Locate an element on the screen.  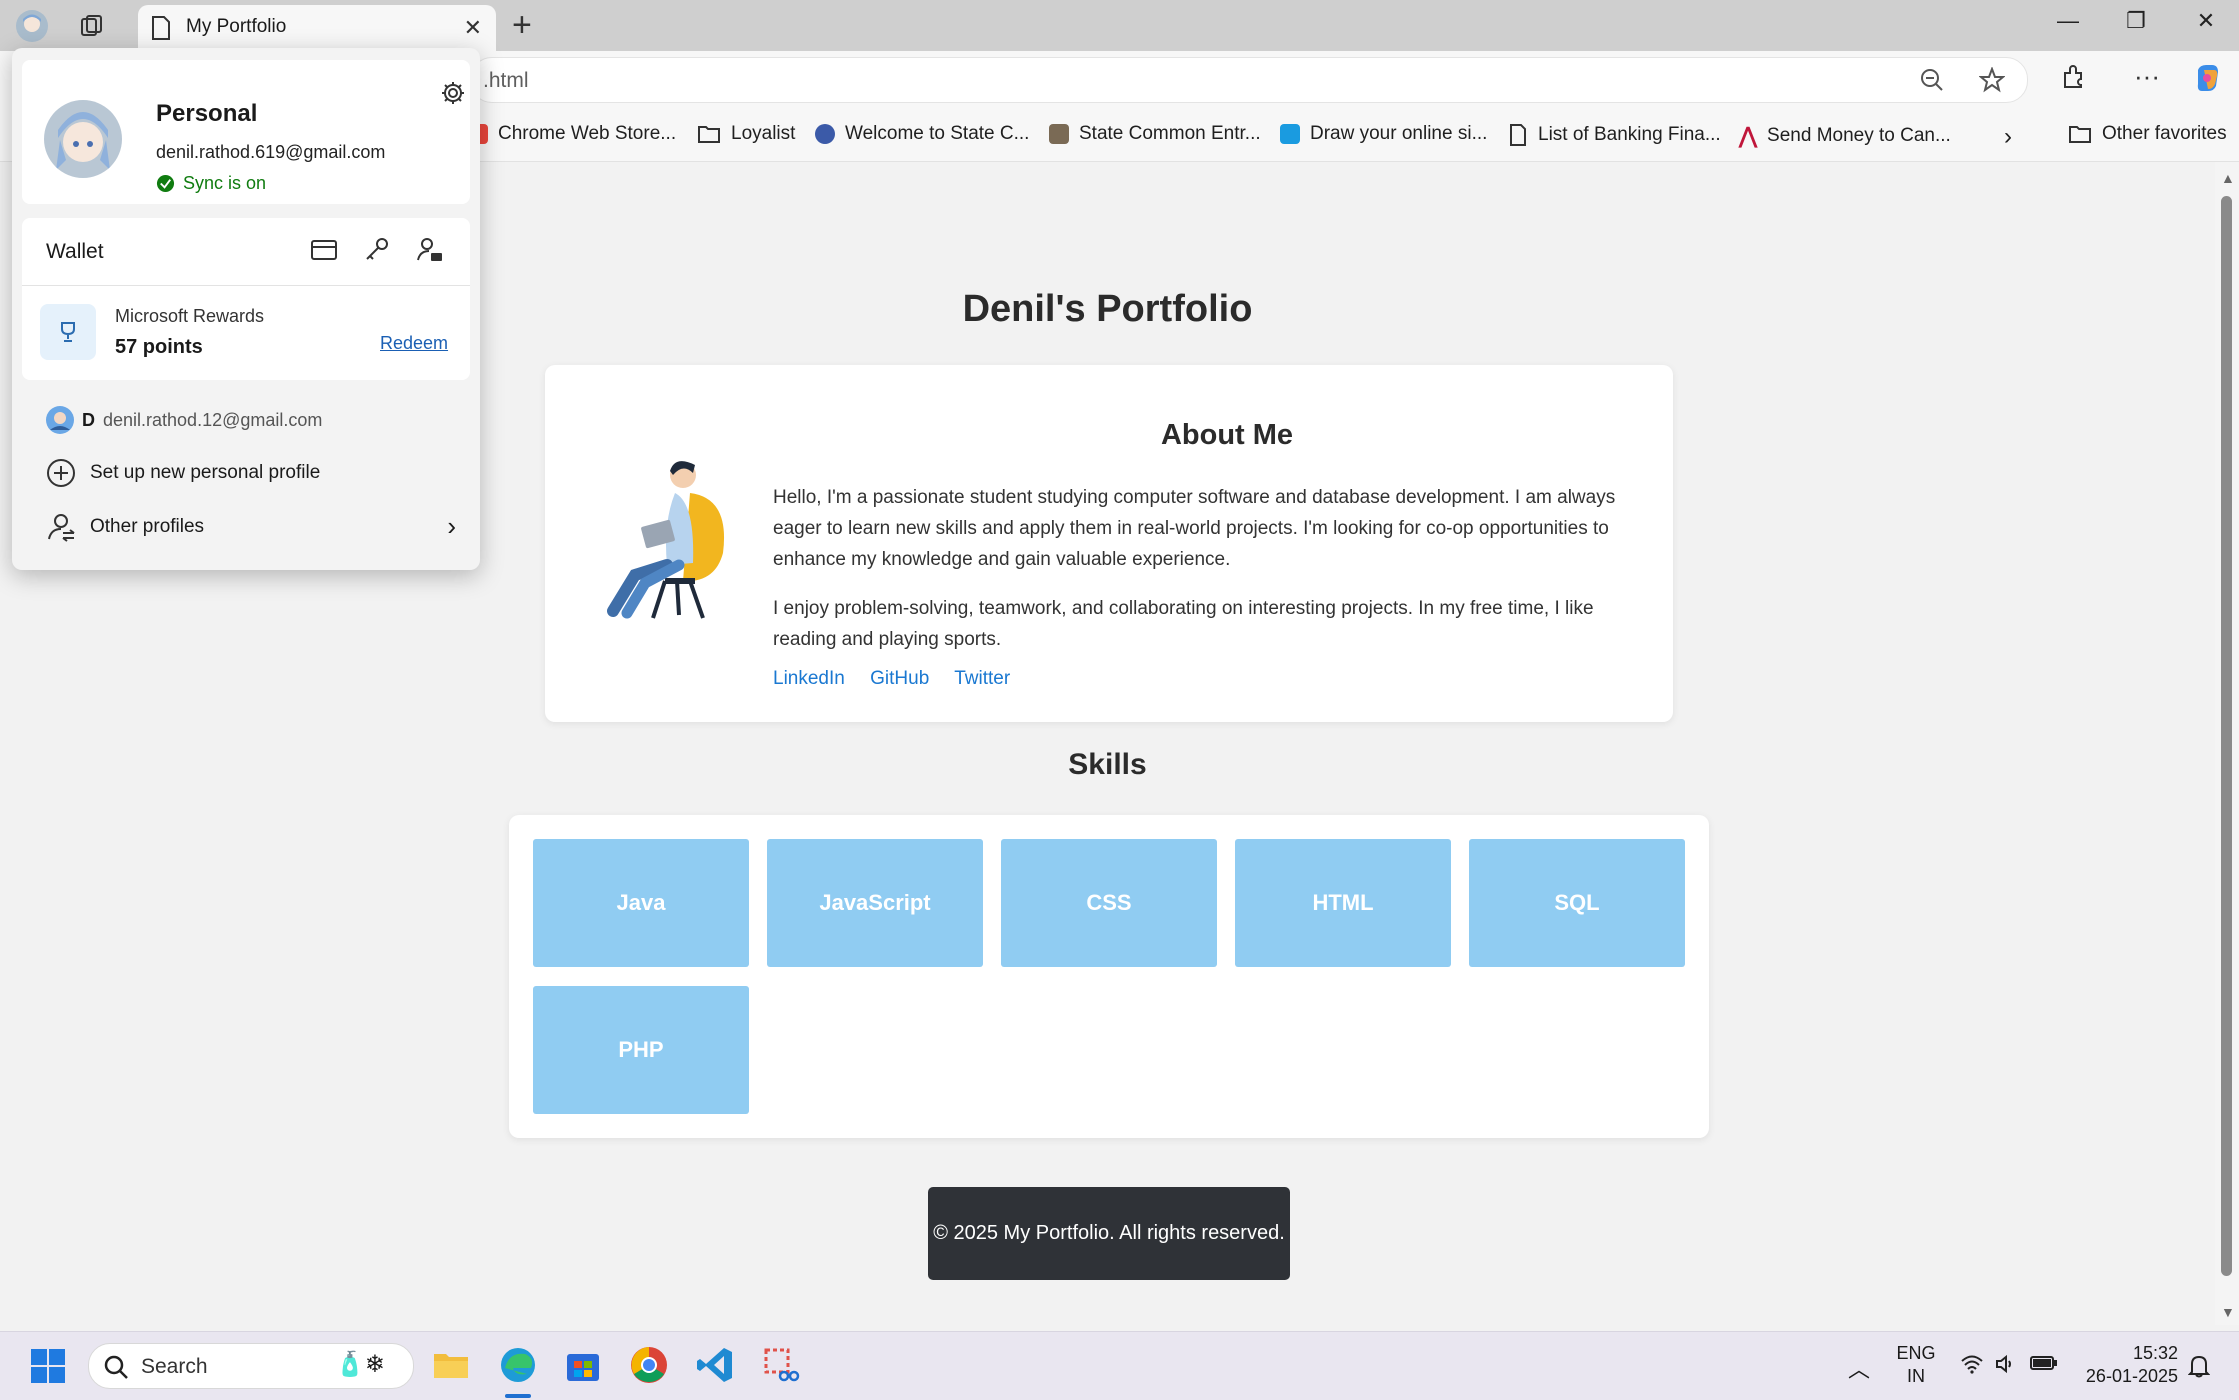
bookmark-label: Loyalist is located at coordinates (763, 133).